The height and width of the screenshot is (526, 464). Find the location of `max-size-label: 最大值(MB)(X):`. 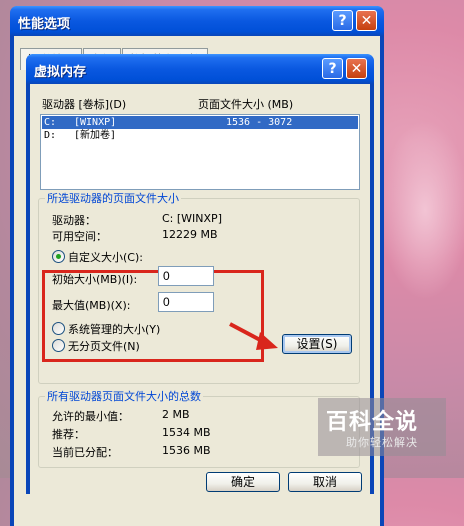

max-size-label: 最大值(MB)(X): is located at coordinates (91, 305).